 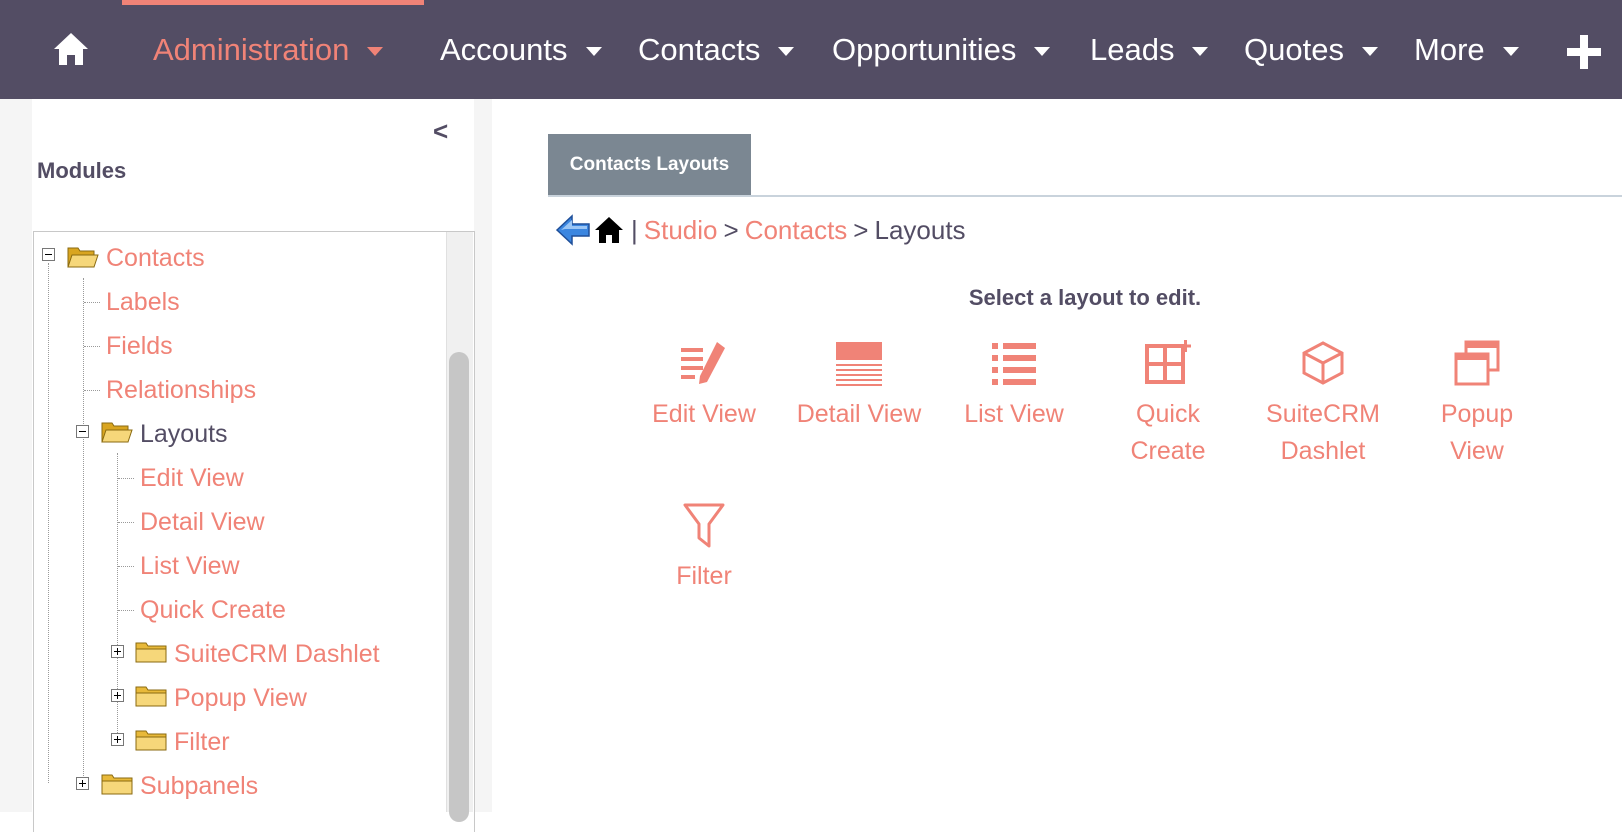 What do you see at coordinates (1168, 451) in the screenshot?
I see `layout-label: Create` at bounding box center [1168, 451].